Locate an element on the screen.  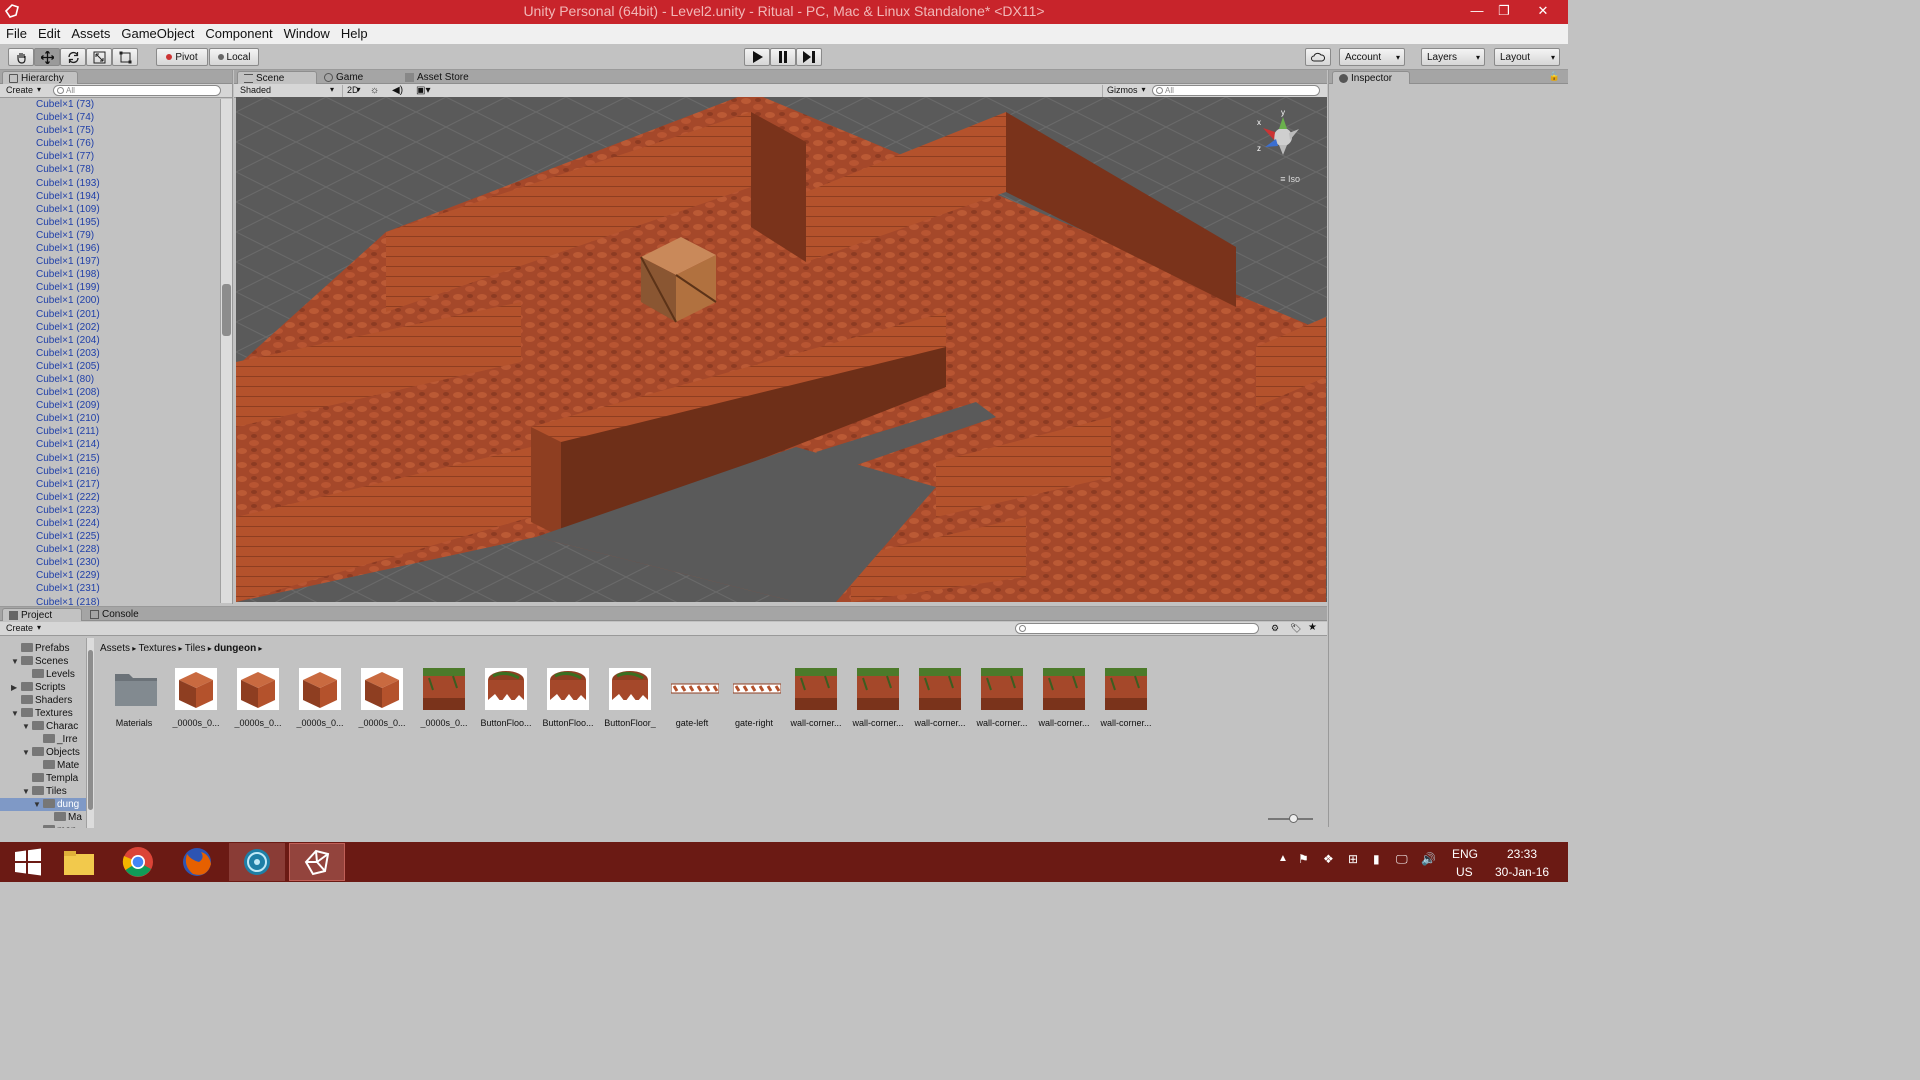
menu-gameobject: GameObject is located at coordinates (157, 34).